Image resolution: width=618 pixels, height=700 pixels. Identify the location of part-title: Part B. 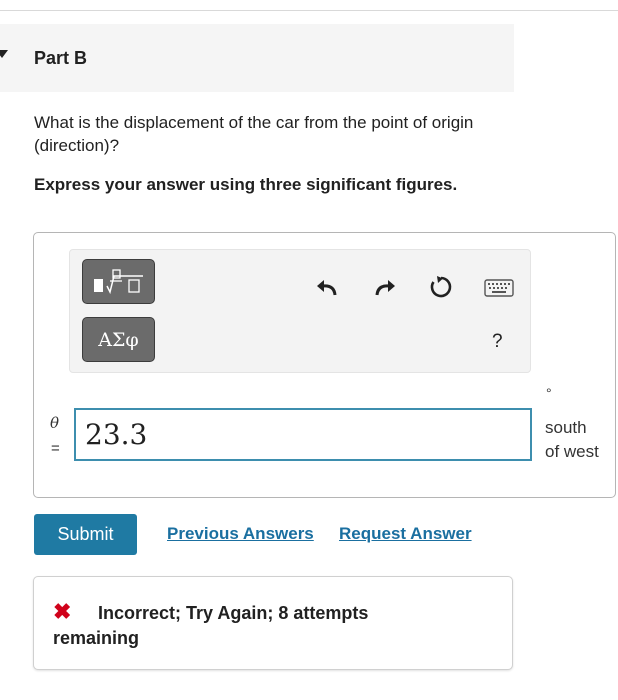
(61, 58).